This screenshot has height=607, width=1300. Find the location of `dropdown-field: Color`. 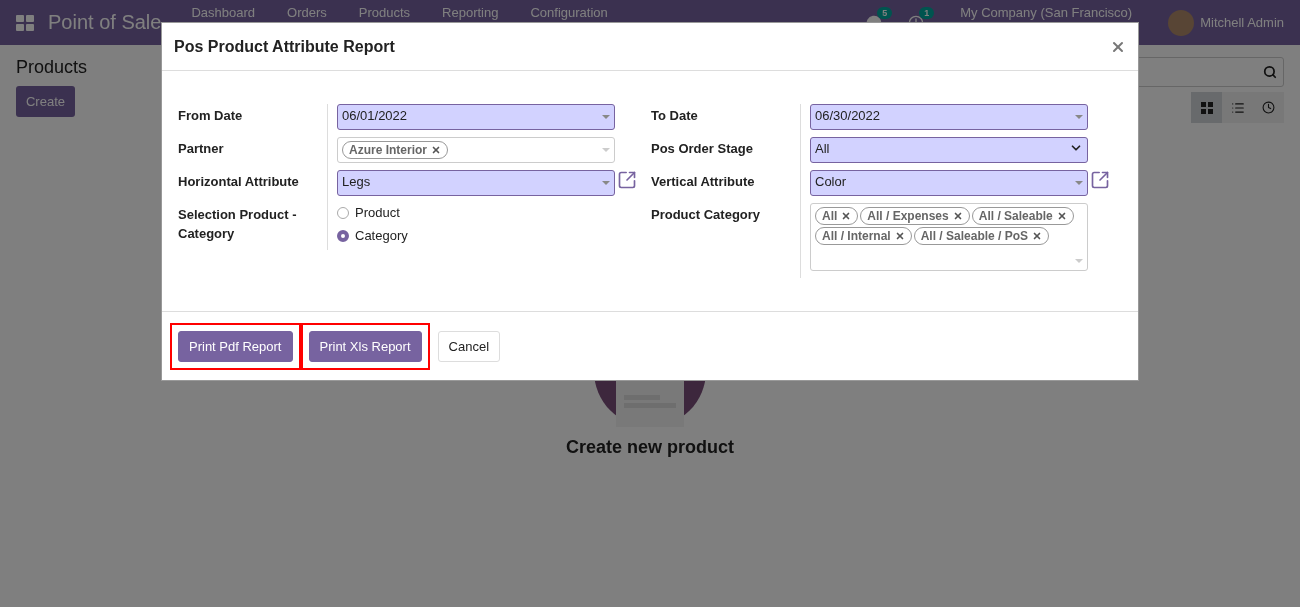

dropdown-field: Color is located at coordinates (949, 183).